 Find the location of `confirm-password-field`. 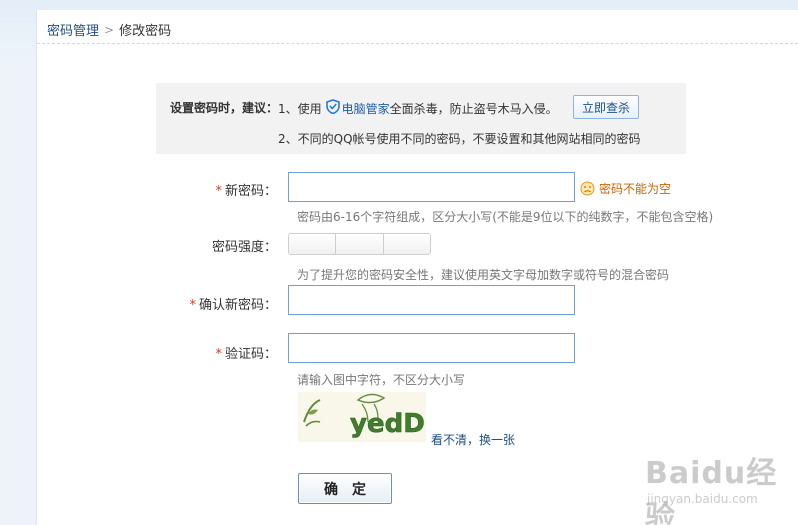

confirm-password-field is located at coordinates (431, 300).